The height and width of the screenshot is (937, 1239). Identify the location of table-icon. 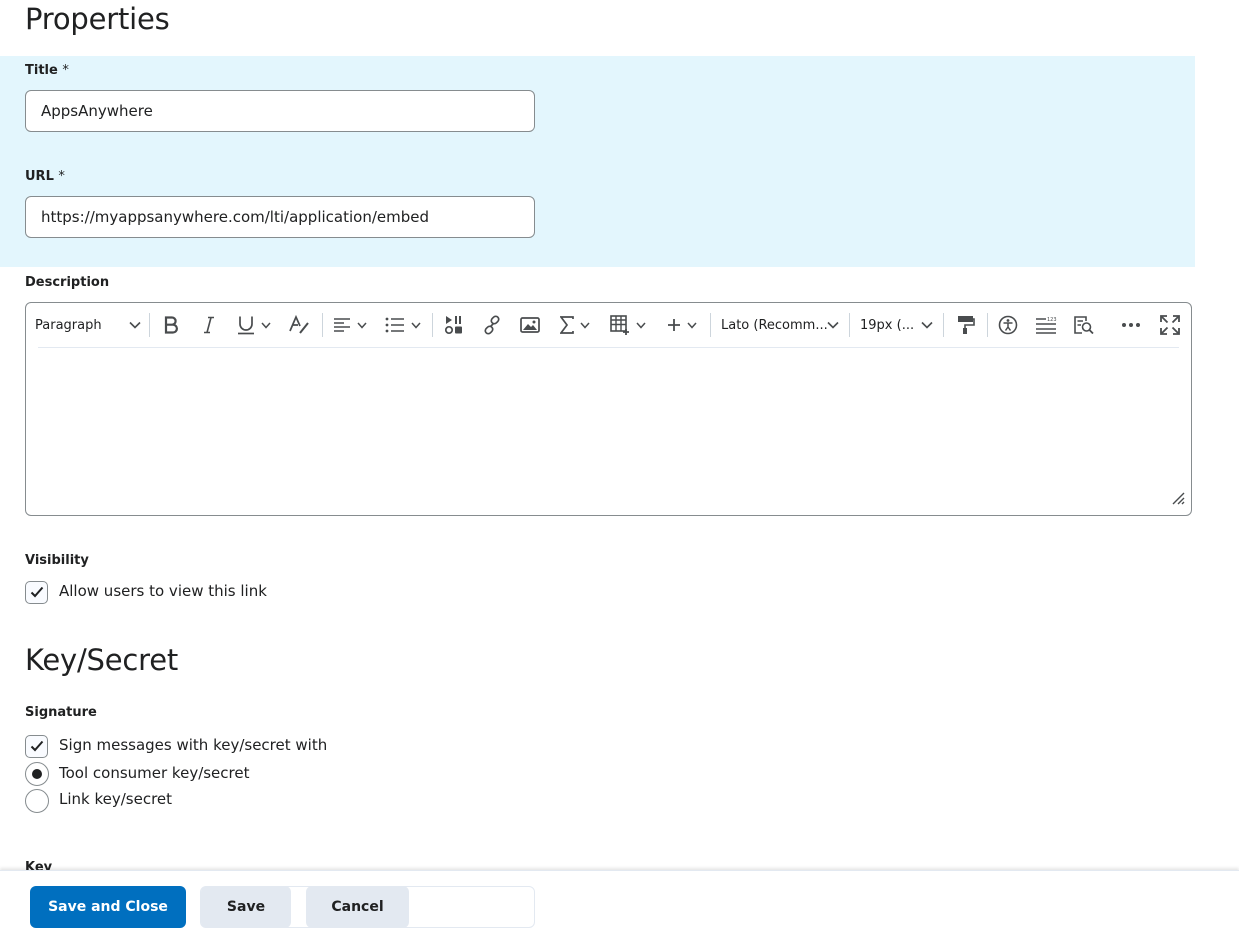
(620, 325).